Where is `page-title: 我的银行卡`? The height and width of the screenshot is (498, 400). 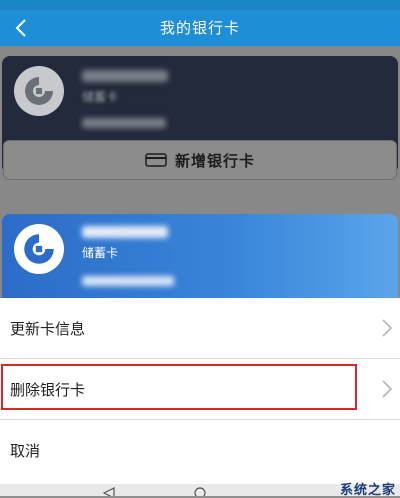
page-title: 我的银行卡 is located at coordinates (199, 28).